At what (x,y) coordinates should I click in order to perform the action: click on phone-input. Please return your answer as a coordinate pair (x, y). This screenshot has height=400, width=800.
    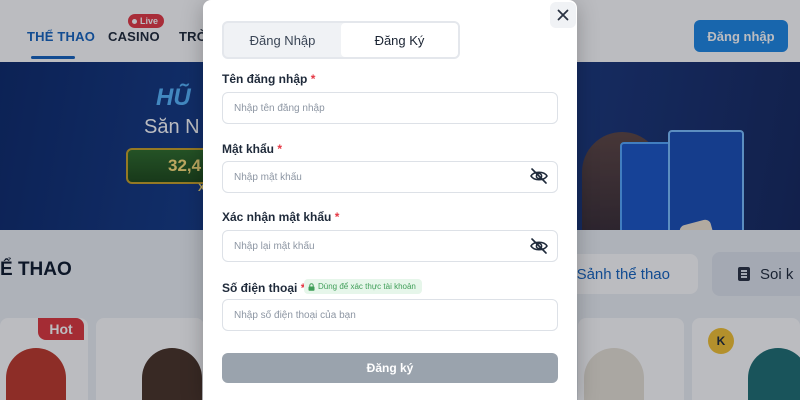
    Looking at the image, I should click on (390, 315).